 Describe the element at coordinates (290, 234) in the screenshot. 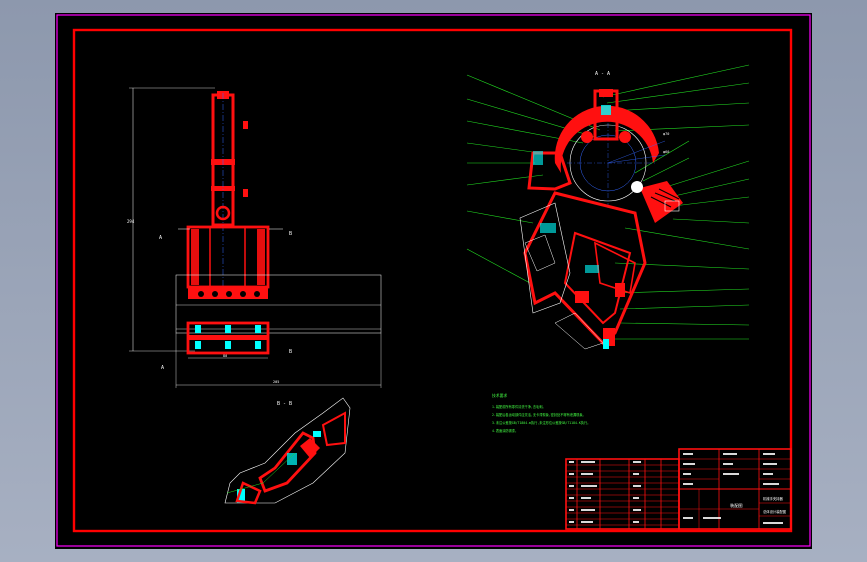

I see `cut-mark-b-top: B` at that location.